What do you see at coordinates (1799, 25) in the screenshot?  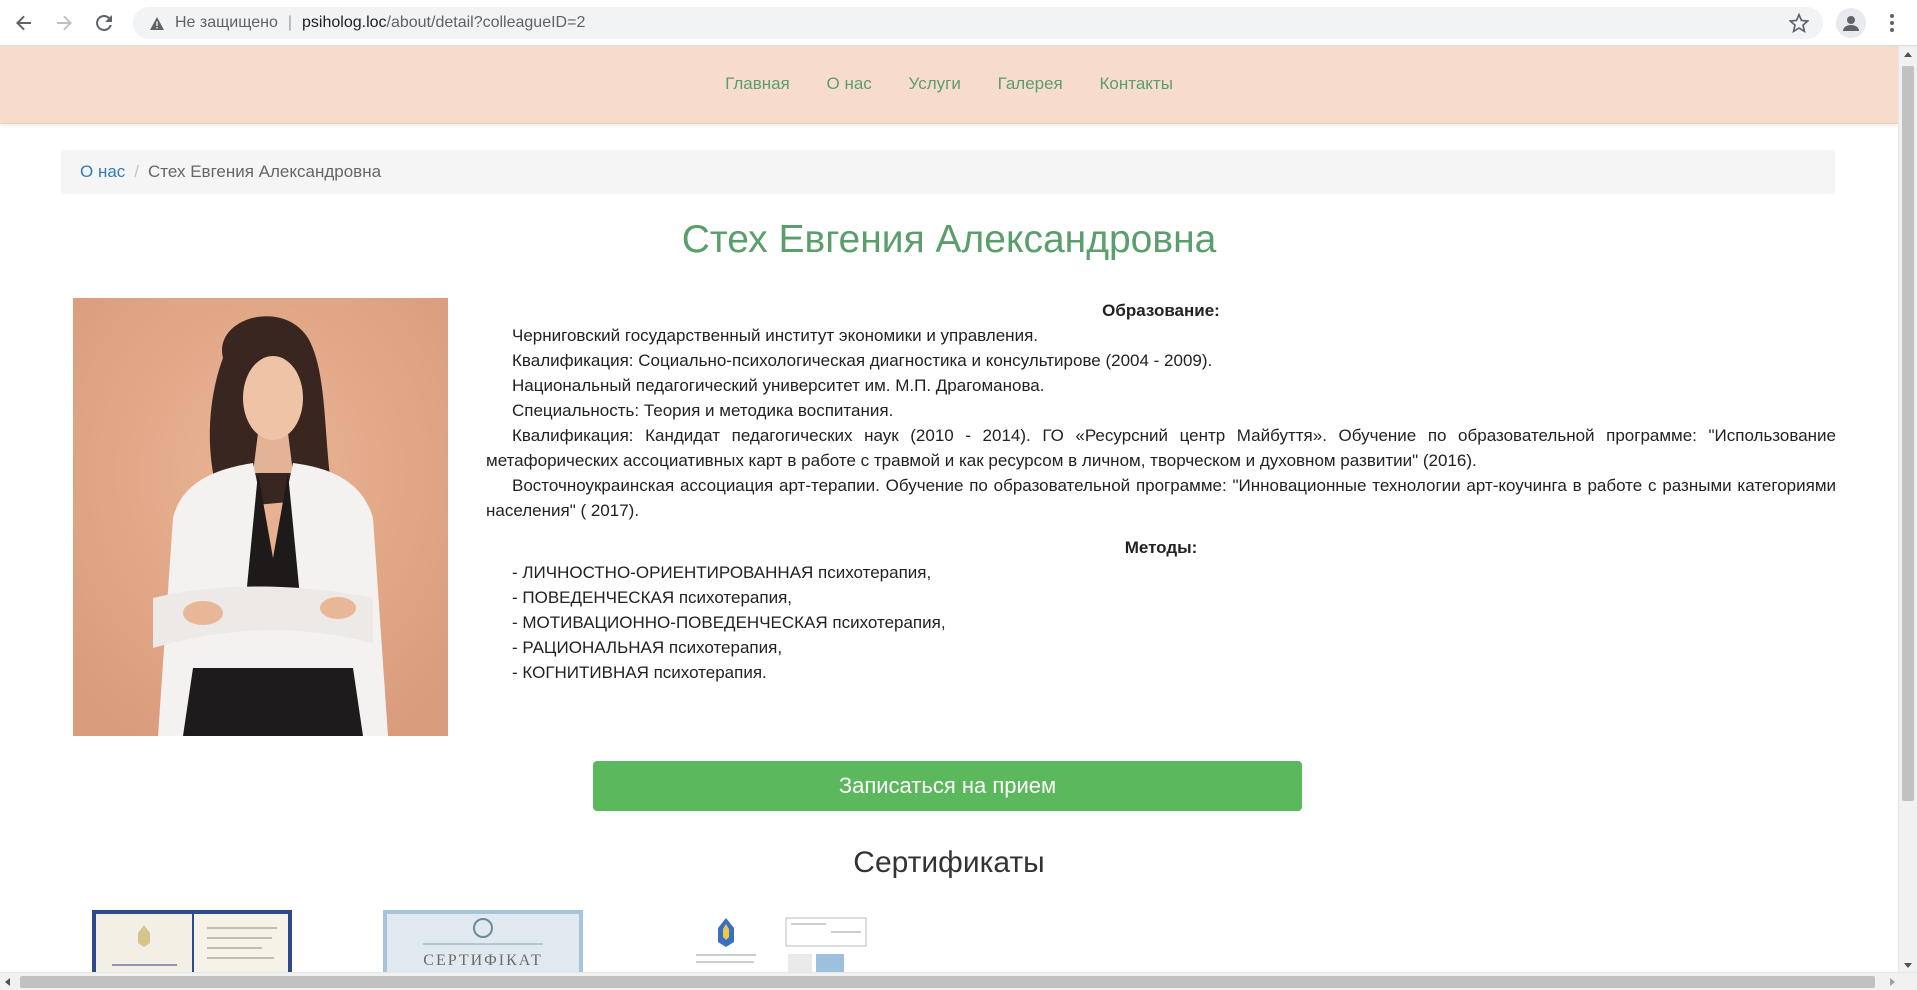 I see `bookmark-star-icon` at bounding box center [1799, 25].